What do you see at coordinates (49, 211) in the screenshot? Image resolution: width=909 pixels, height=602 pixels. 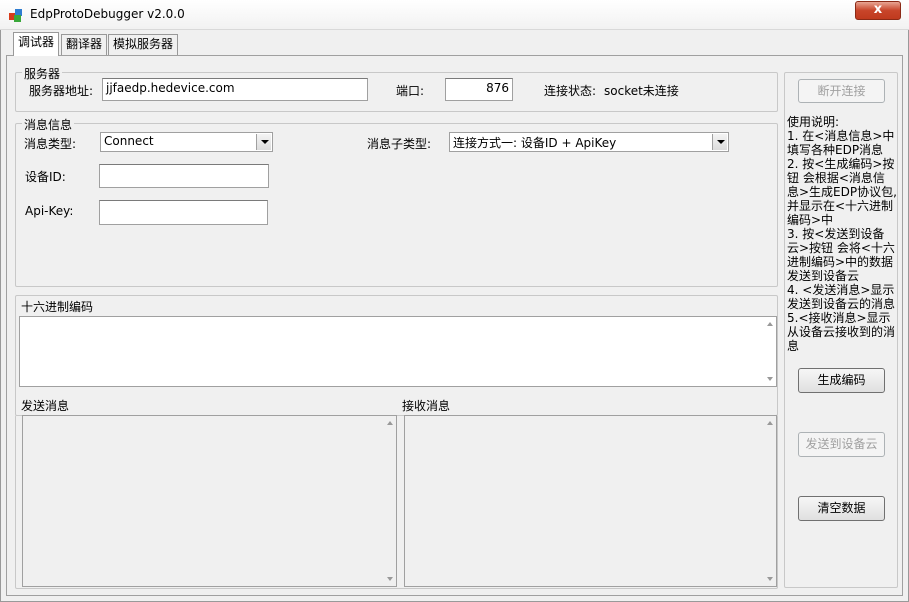 I see `apikey-label: Api-Key:` at bounding box center [49, 211].